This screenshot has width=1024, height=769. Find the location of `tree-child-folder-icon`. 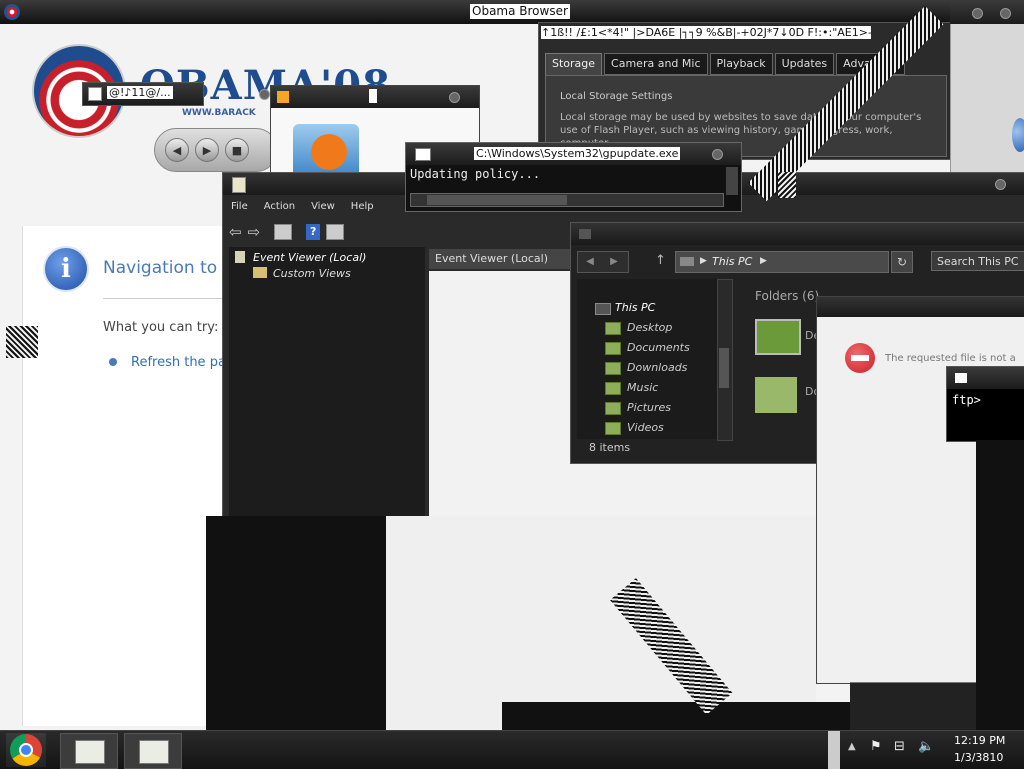

tree-child-folder-icon is located at coordinates (260, 272).